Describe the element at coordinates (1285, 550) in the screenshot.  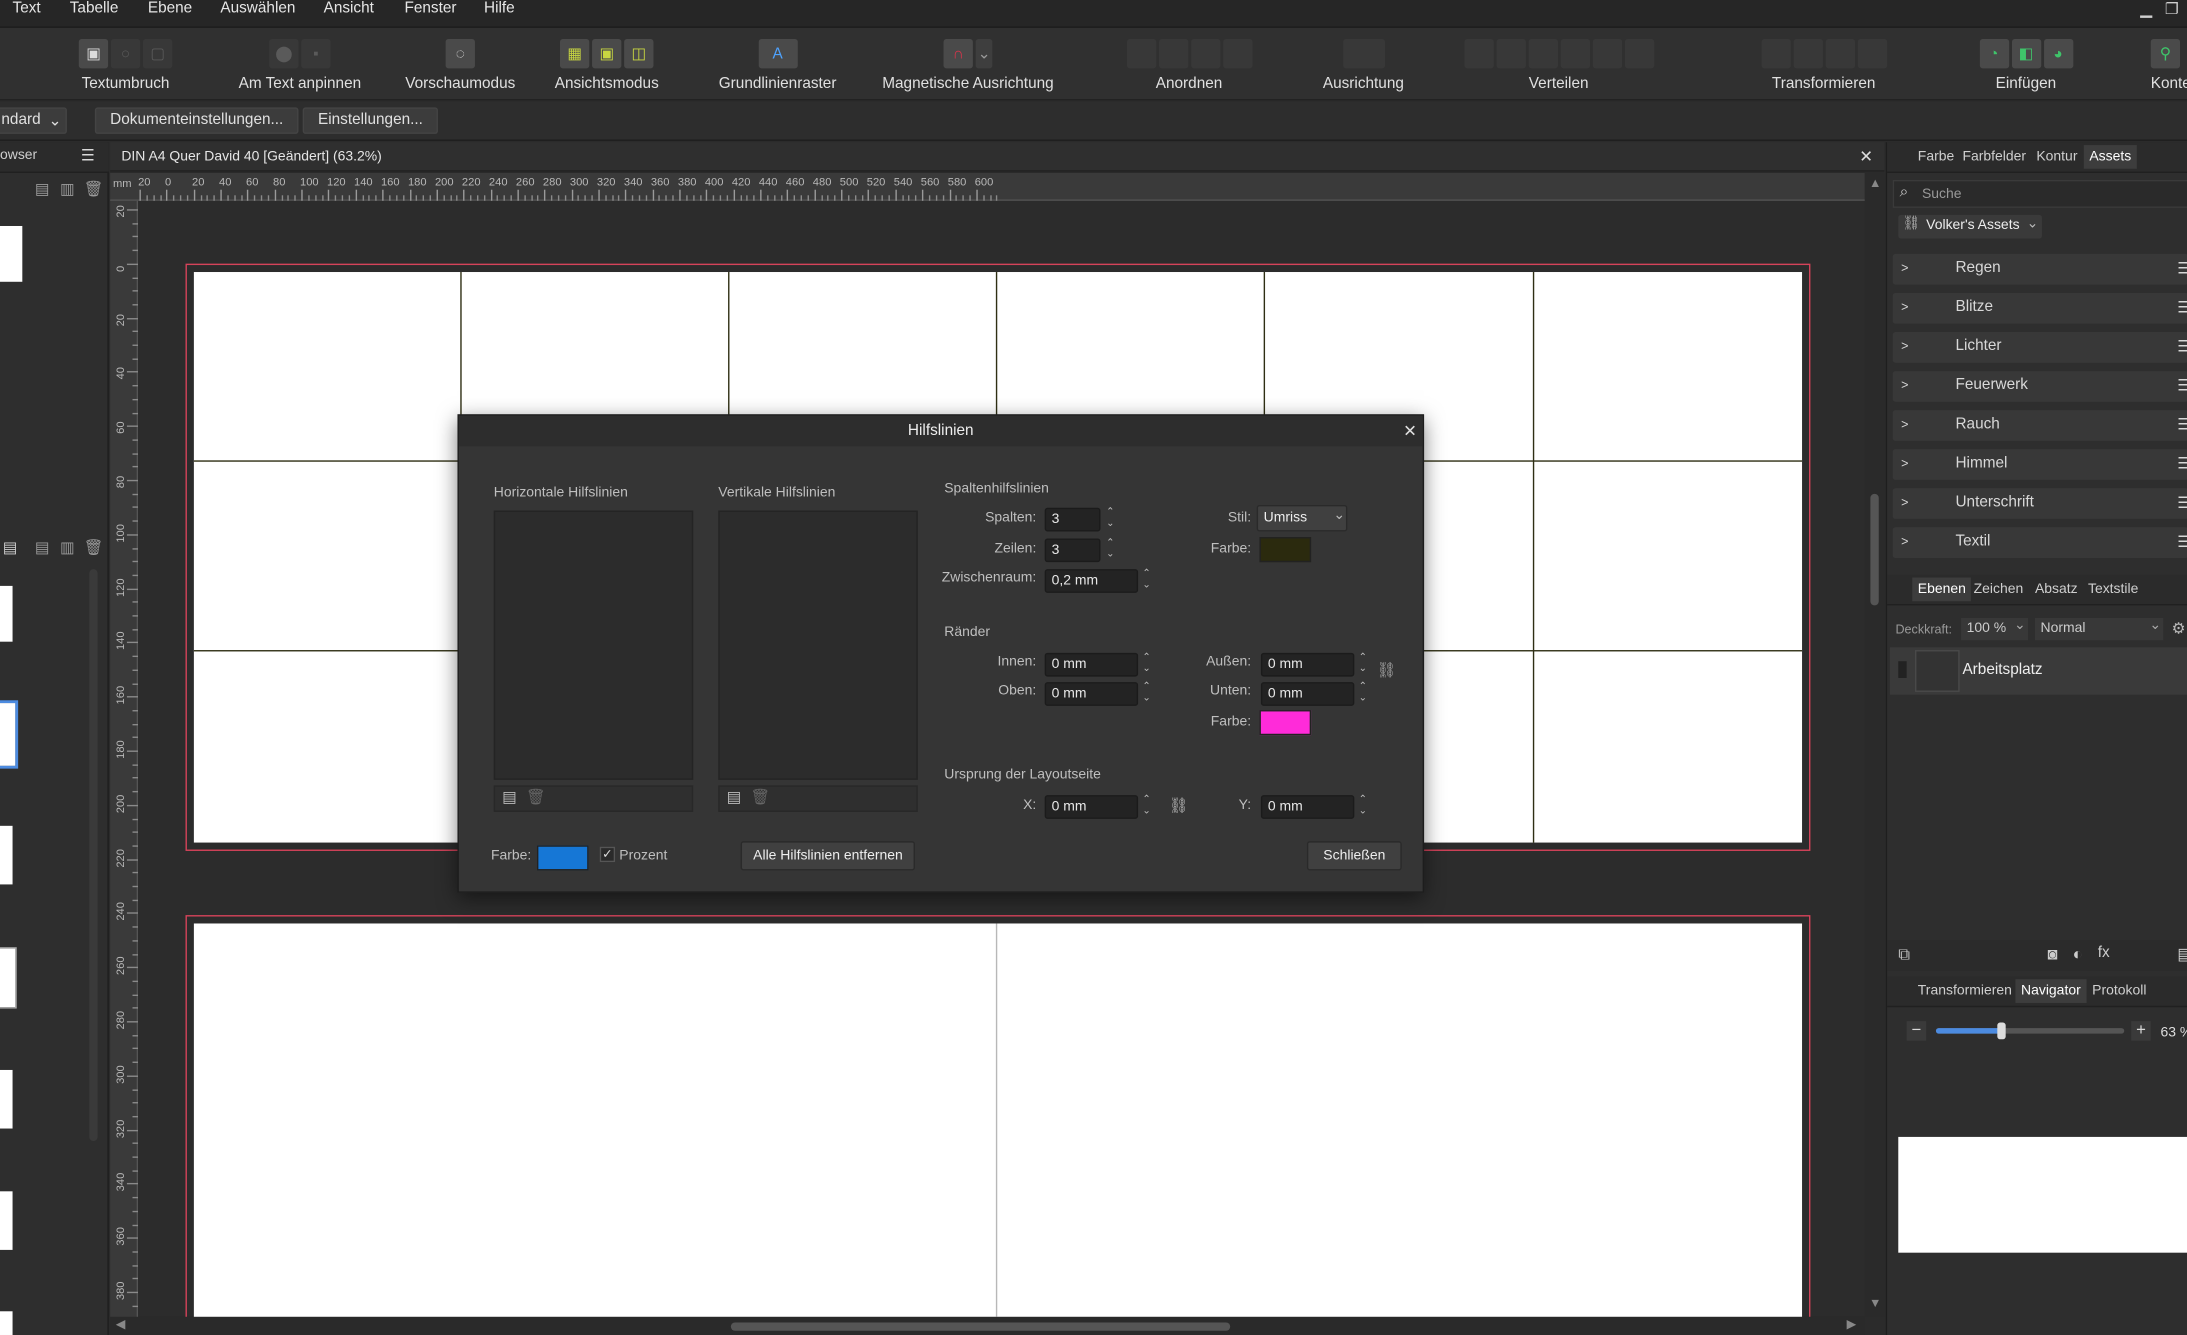
I see `guide-color-swatch` at that location.